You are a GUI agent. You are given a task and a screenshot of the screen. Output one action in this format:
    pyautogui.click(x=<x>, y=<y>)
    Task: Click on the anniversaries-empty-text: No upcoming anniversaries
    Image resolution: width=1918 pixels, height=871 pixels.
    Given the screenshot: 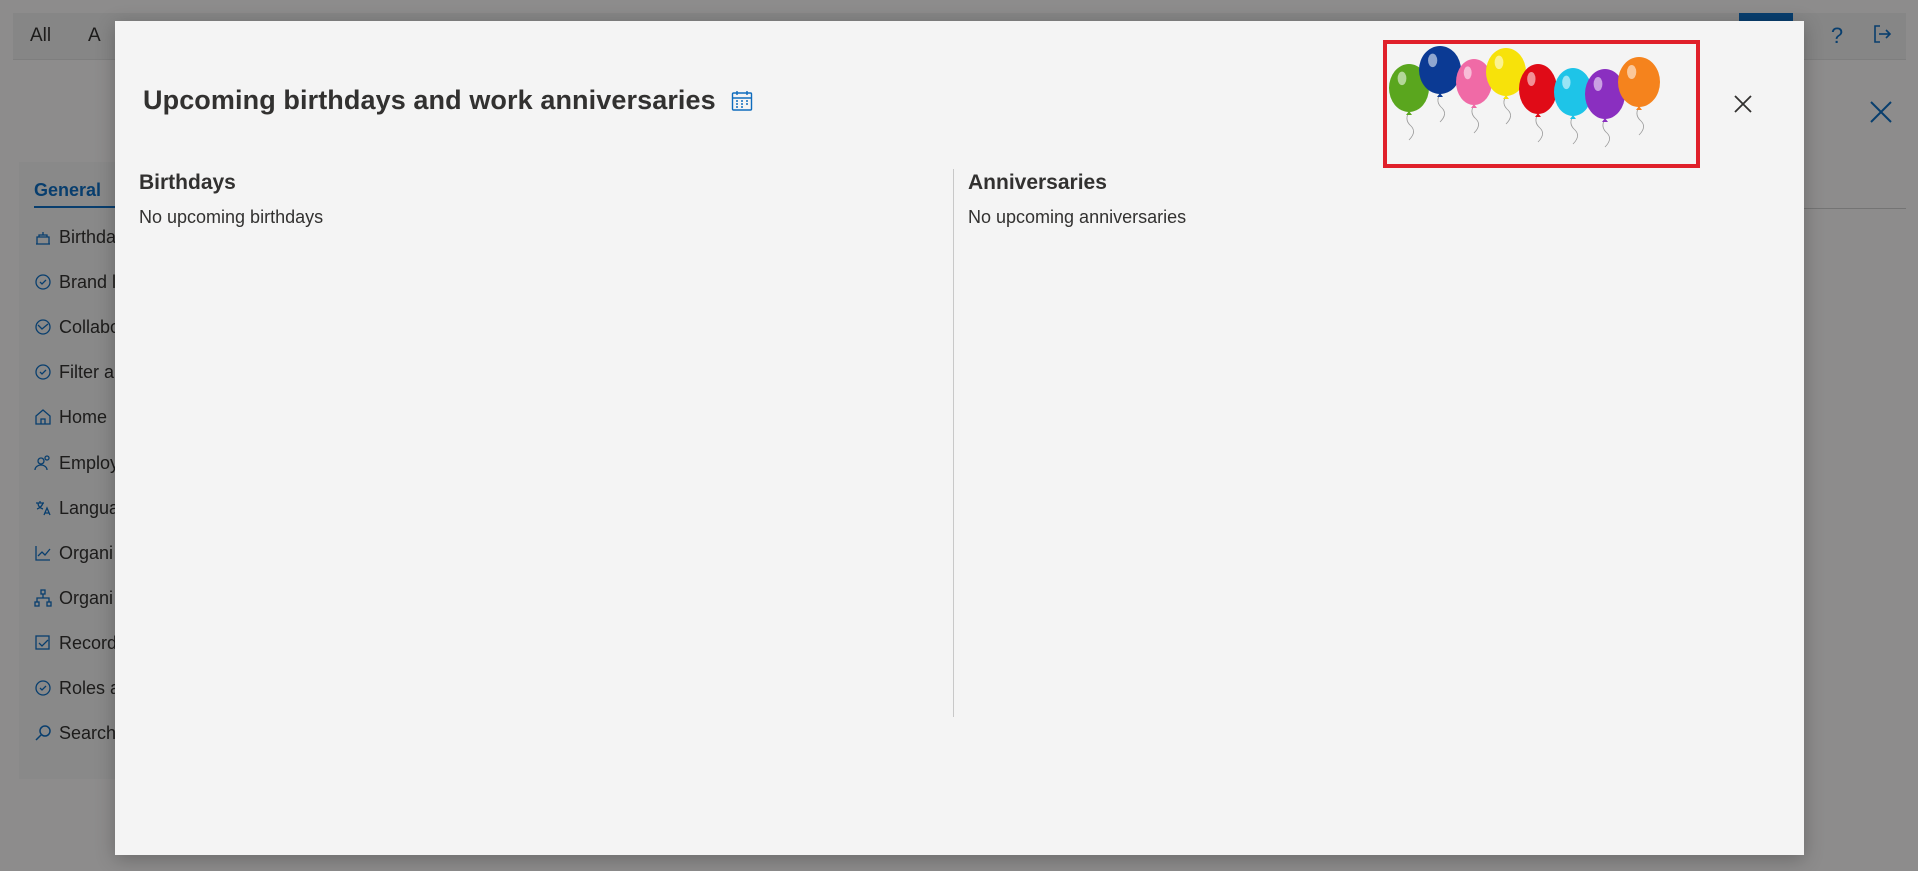 What is the action you would take?
    pyautogui.click(x=1077, y=217)
    